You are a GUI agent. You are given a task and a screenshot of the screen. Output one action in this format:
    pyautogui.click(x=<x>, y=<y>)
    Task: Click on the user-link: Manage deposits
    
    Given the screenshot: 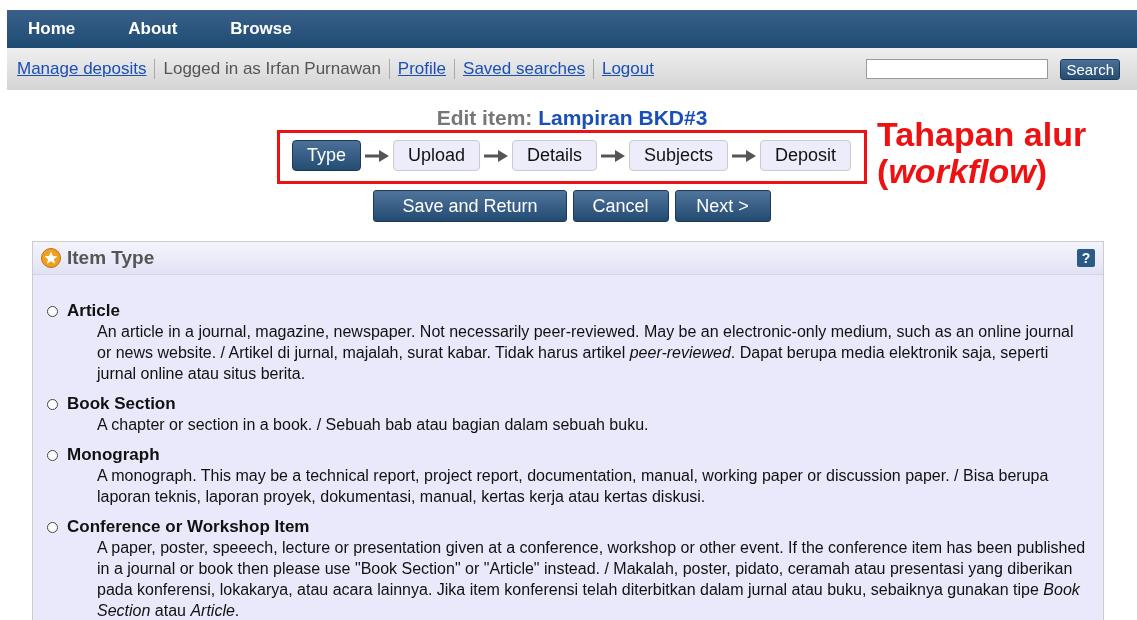 What is the action you would take?
    pyautogui.click(x=82, y=69)
    